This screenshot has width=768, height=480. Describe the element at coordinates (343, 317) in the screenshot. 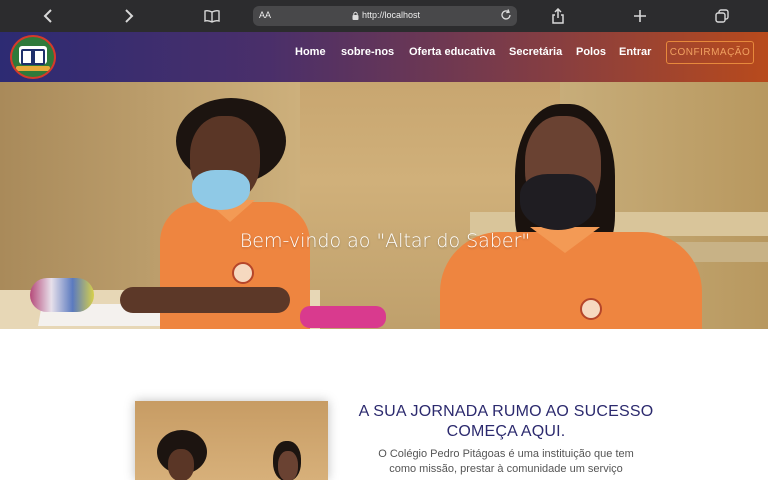

I see `pencil-case` at that location.